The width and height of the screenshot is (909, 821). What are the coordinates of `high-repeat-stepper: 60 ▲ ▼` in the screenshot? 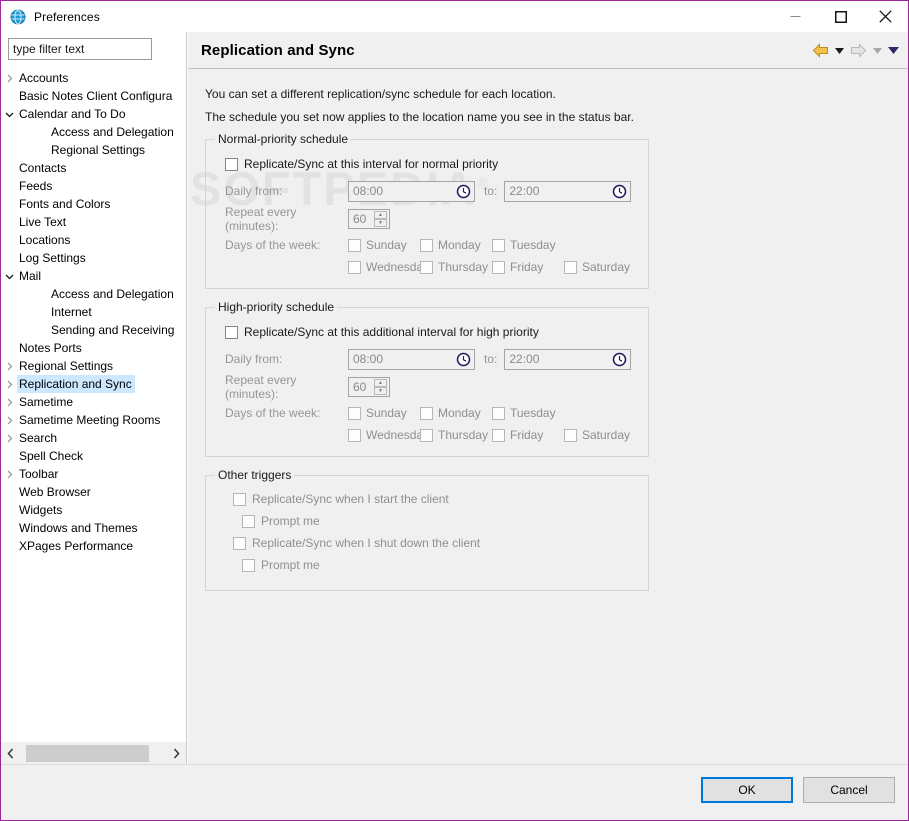 It's located at (369, 387).